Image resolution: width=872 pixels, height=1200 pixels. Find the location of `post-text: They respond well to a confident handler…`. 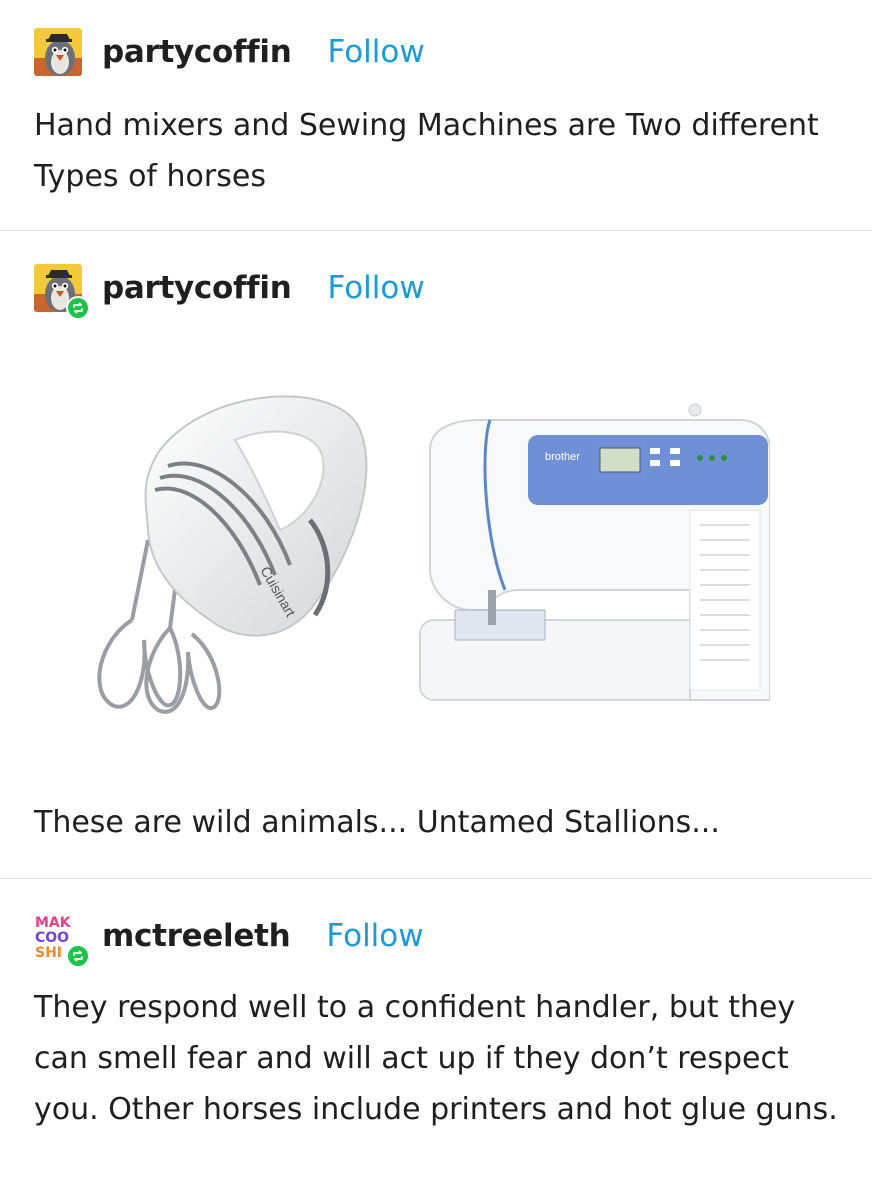

post-text: They respond well to a confident handler… is located at coordinates (436, 1058).